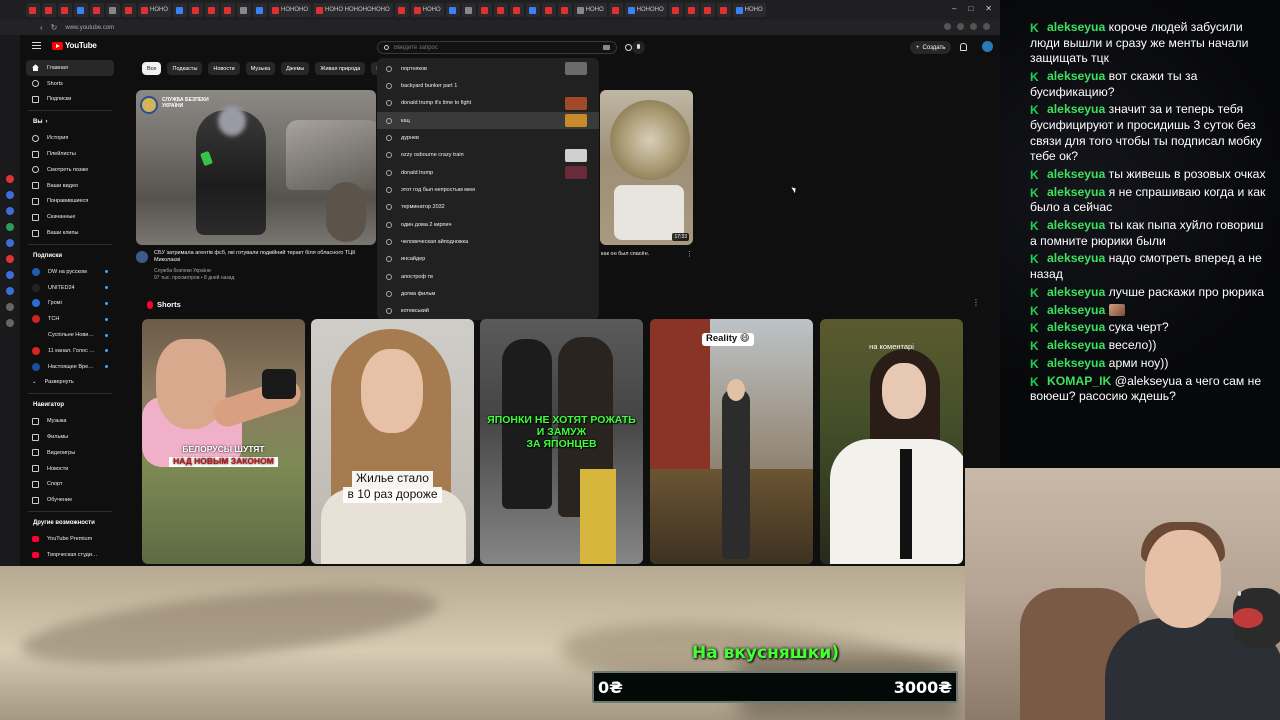  Describe the element at coordinates (260, 68) in the screenshot. I see `filter-chip: Музыка` at that location.